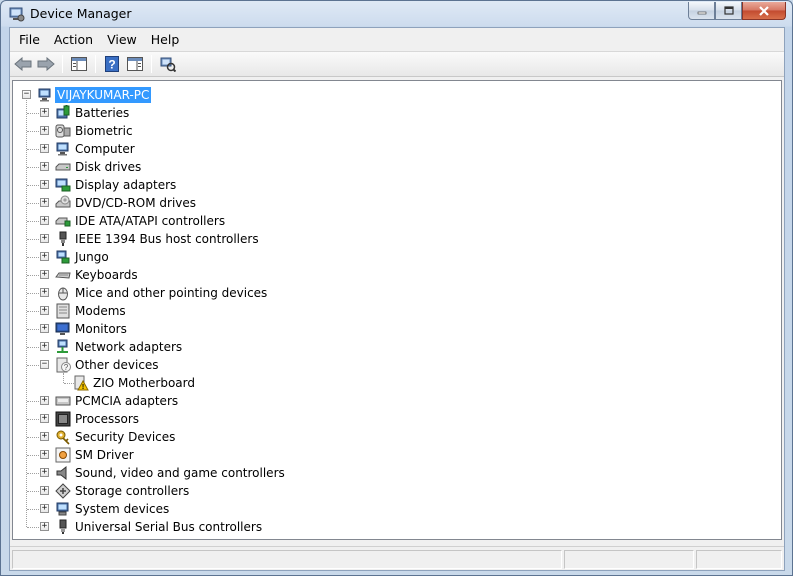  I want to click on network-adapter-icon, so click(62, 346).